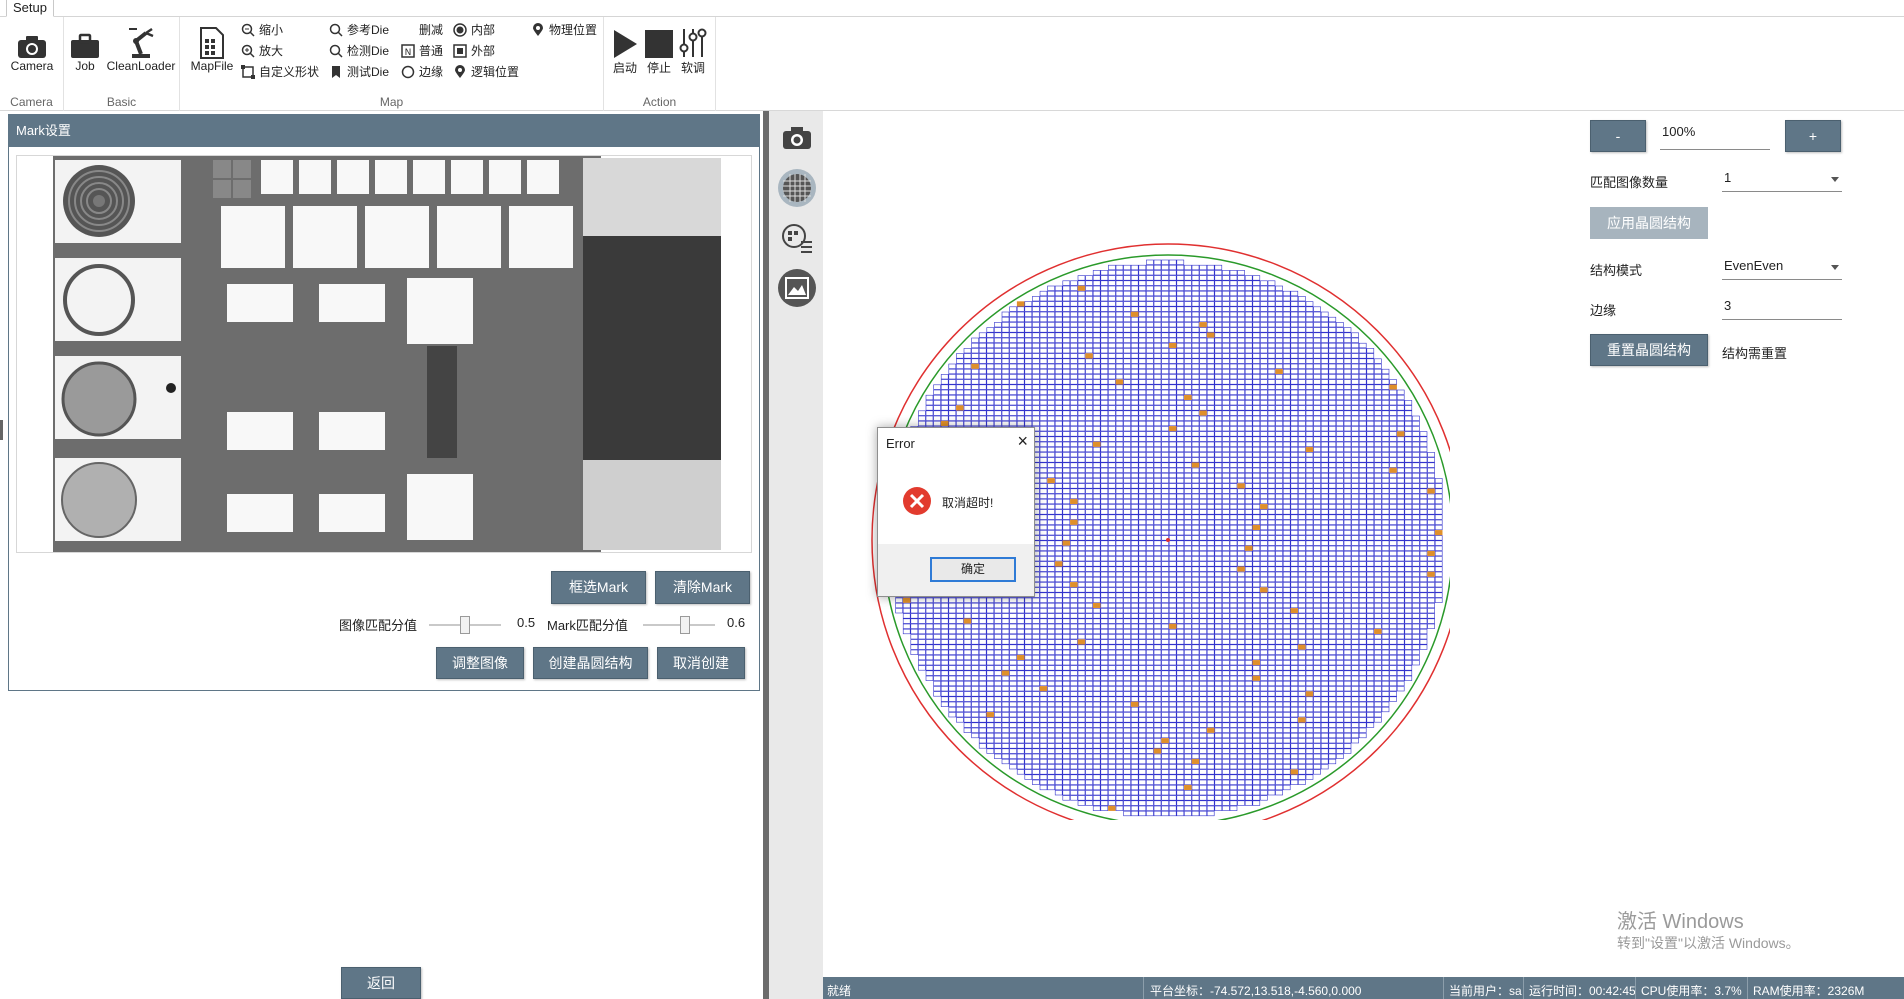 The image size is (1904, 999). Describe the element at coordinates (679, 625) in the screenshot. I see `mark-score-slider` at that location.